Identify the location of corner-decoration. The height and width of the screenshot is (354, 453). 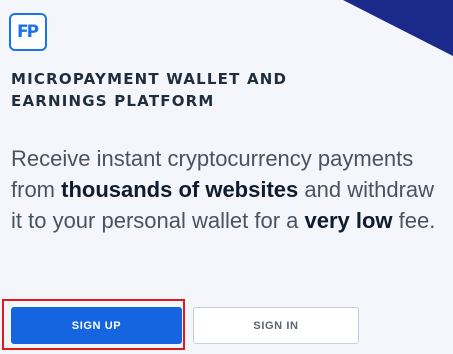
(398, 28).